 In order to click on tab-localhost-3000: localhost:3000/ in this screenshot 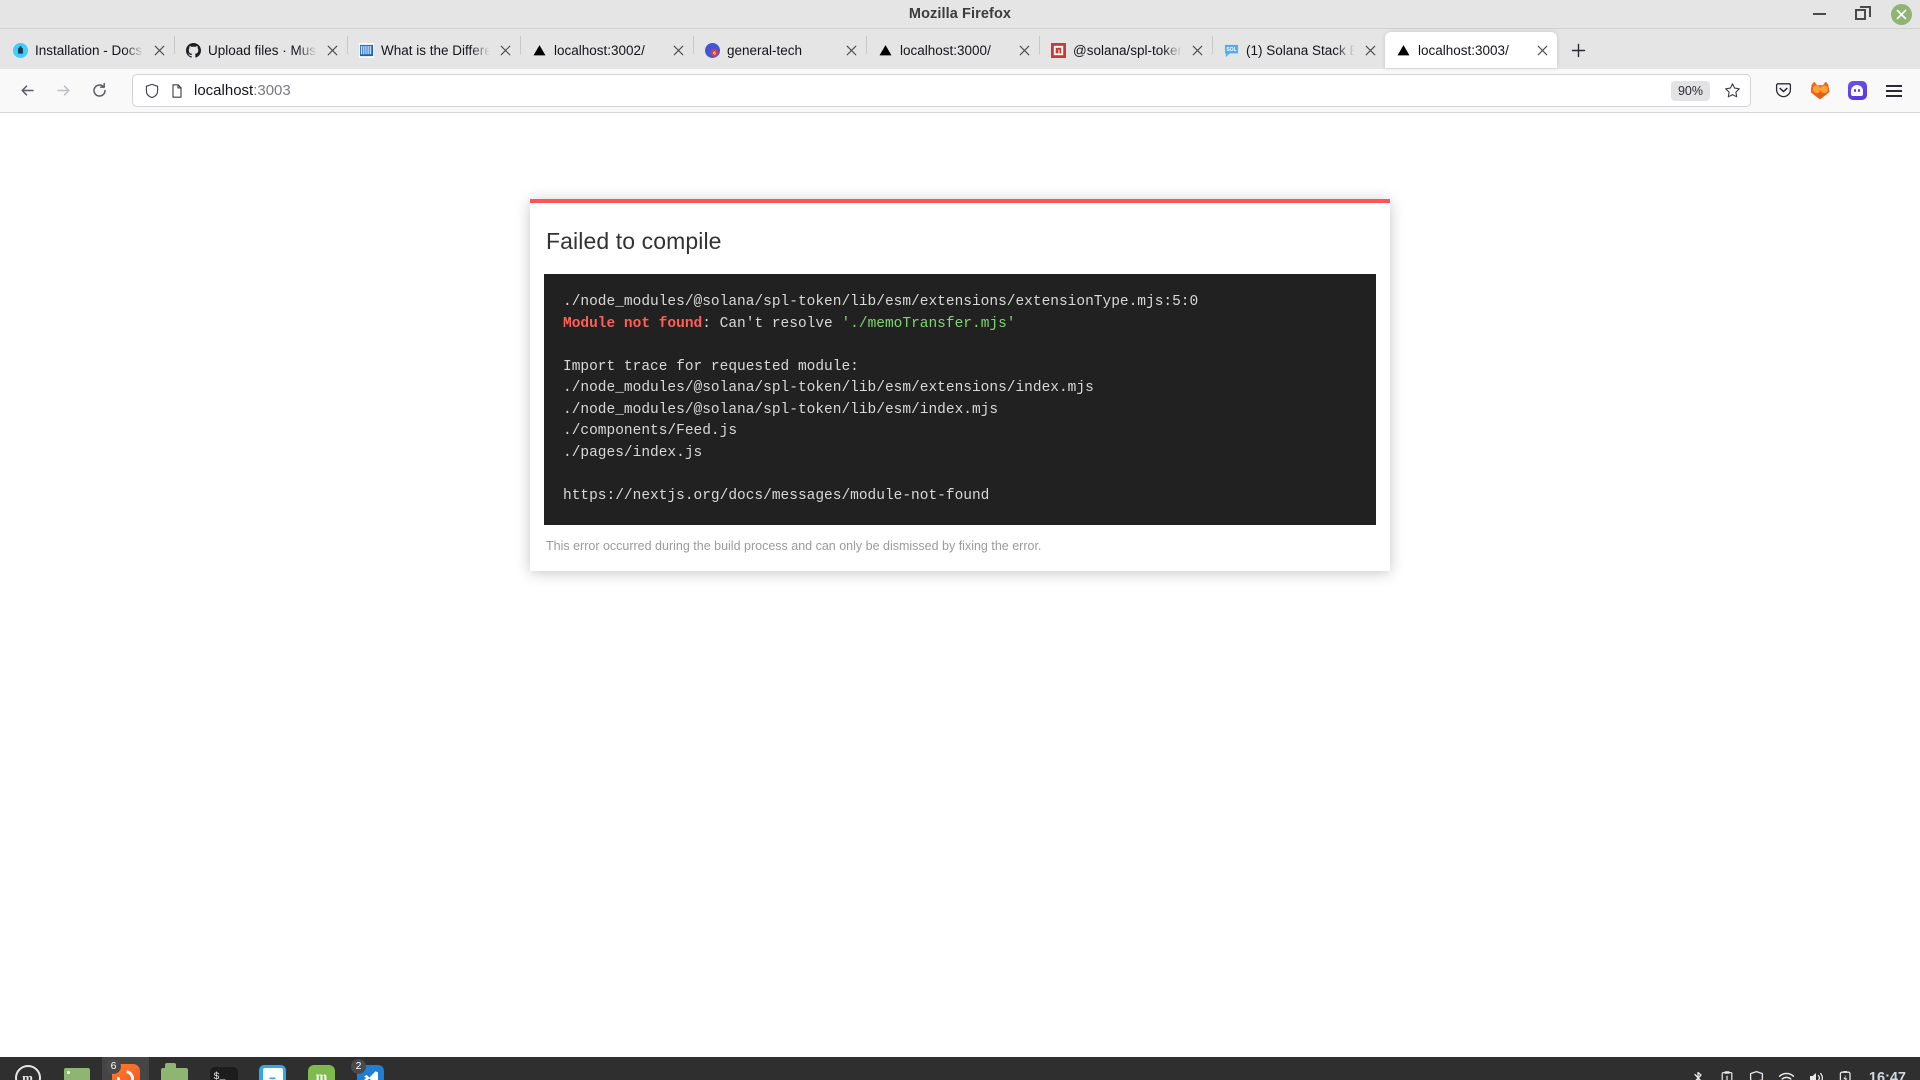, I will do `click(953, 50)`.